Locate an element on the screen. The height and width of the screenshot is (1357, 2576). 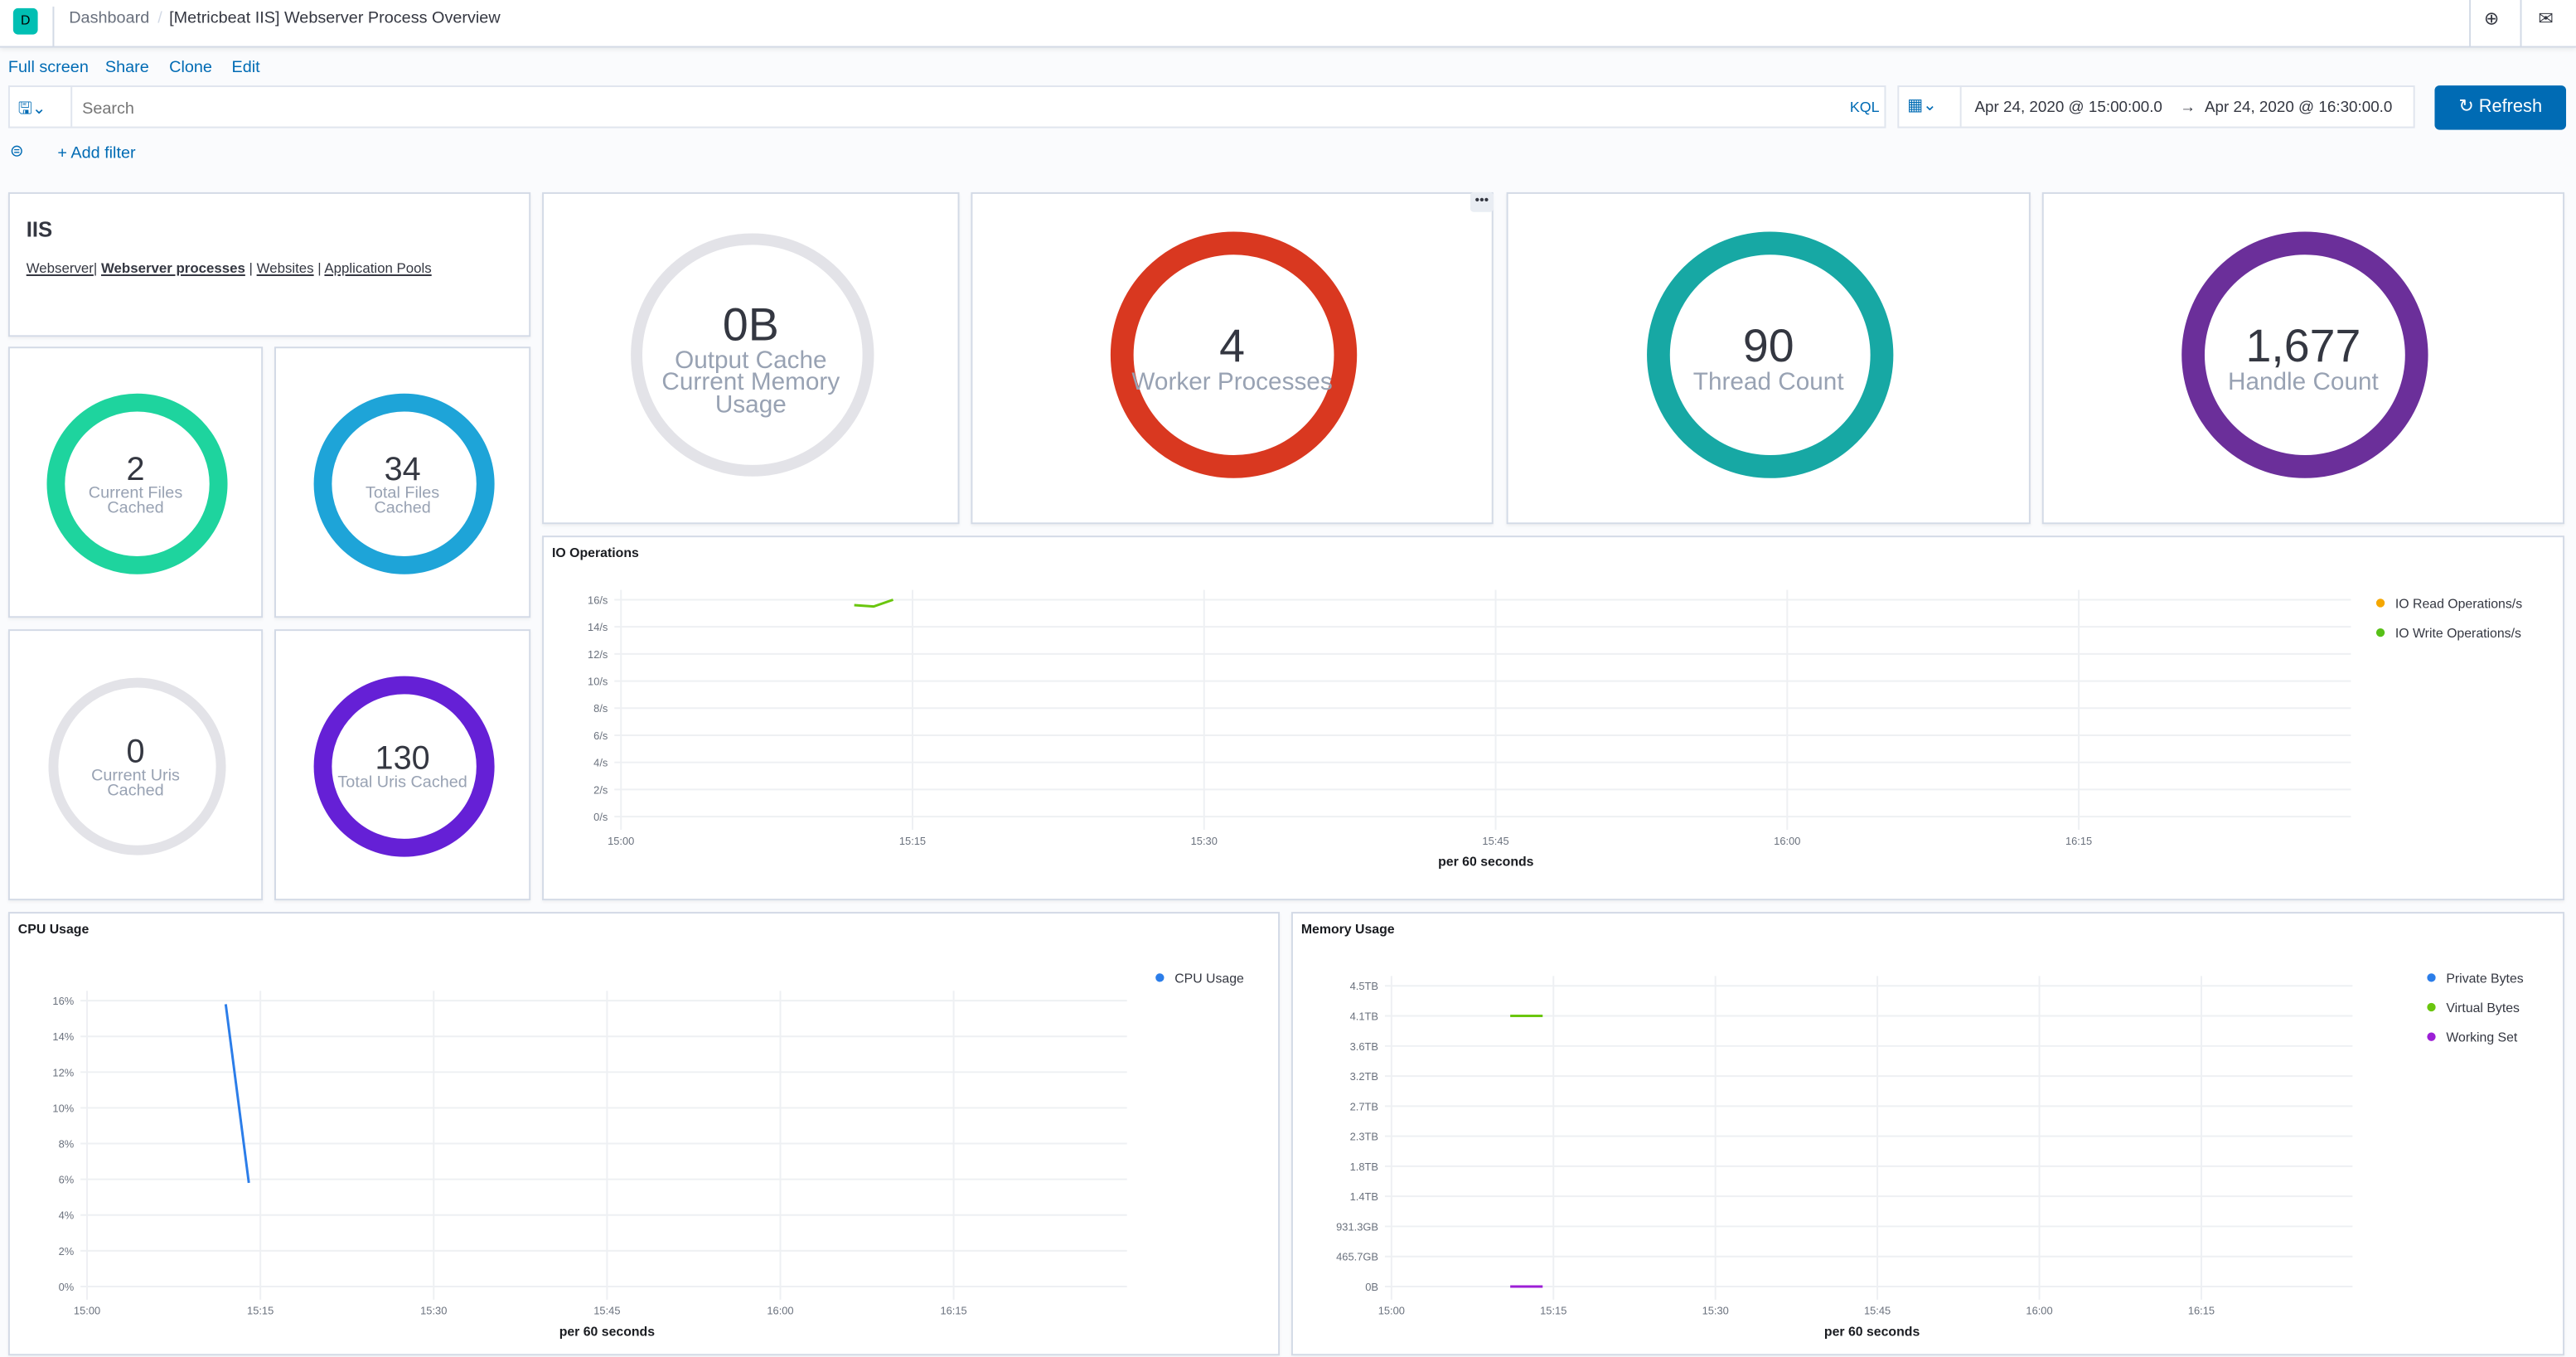
y-tick-label: 6/s is located at coordinates (600, 735).